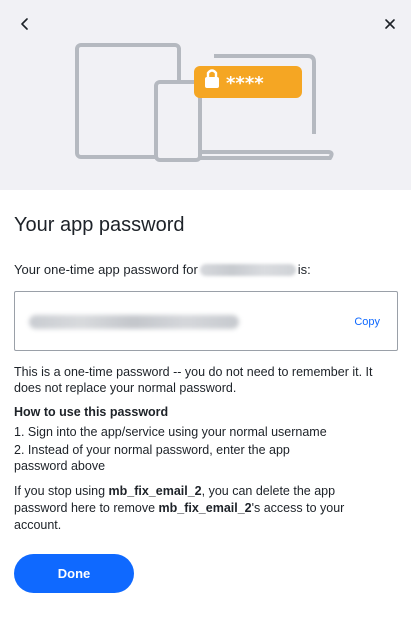 The width and height of the screenshot is (411, 617). Describe the element at coordinates (245, 83) in the screenshot. I see `password-mask-text: ****` at that location.